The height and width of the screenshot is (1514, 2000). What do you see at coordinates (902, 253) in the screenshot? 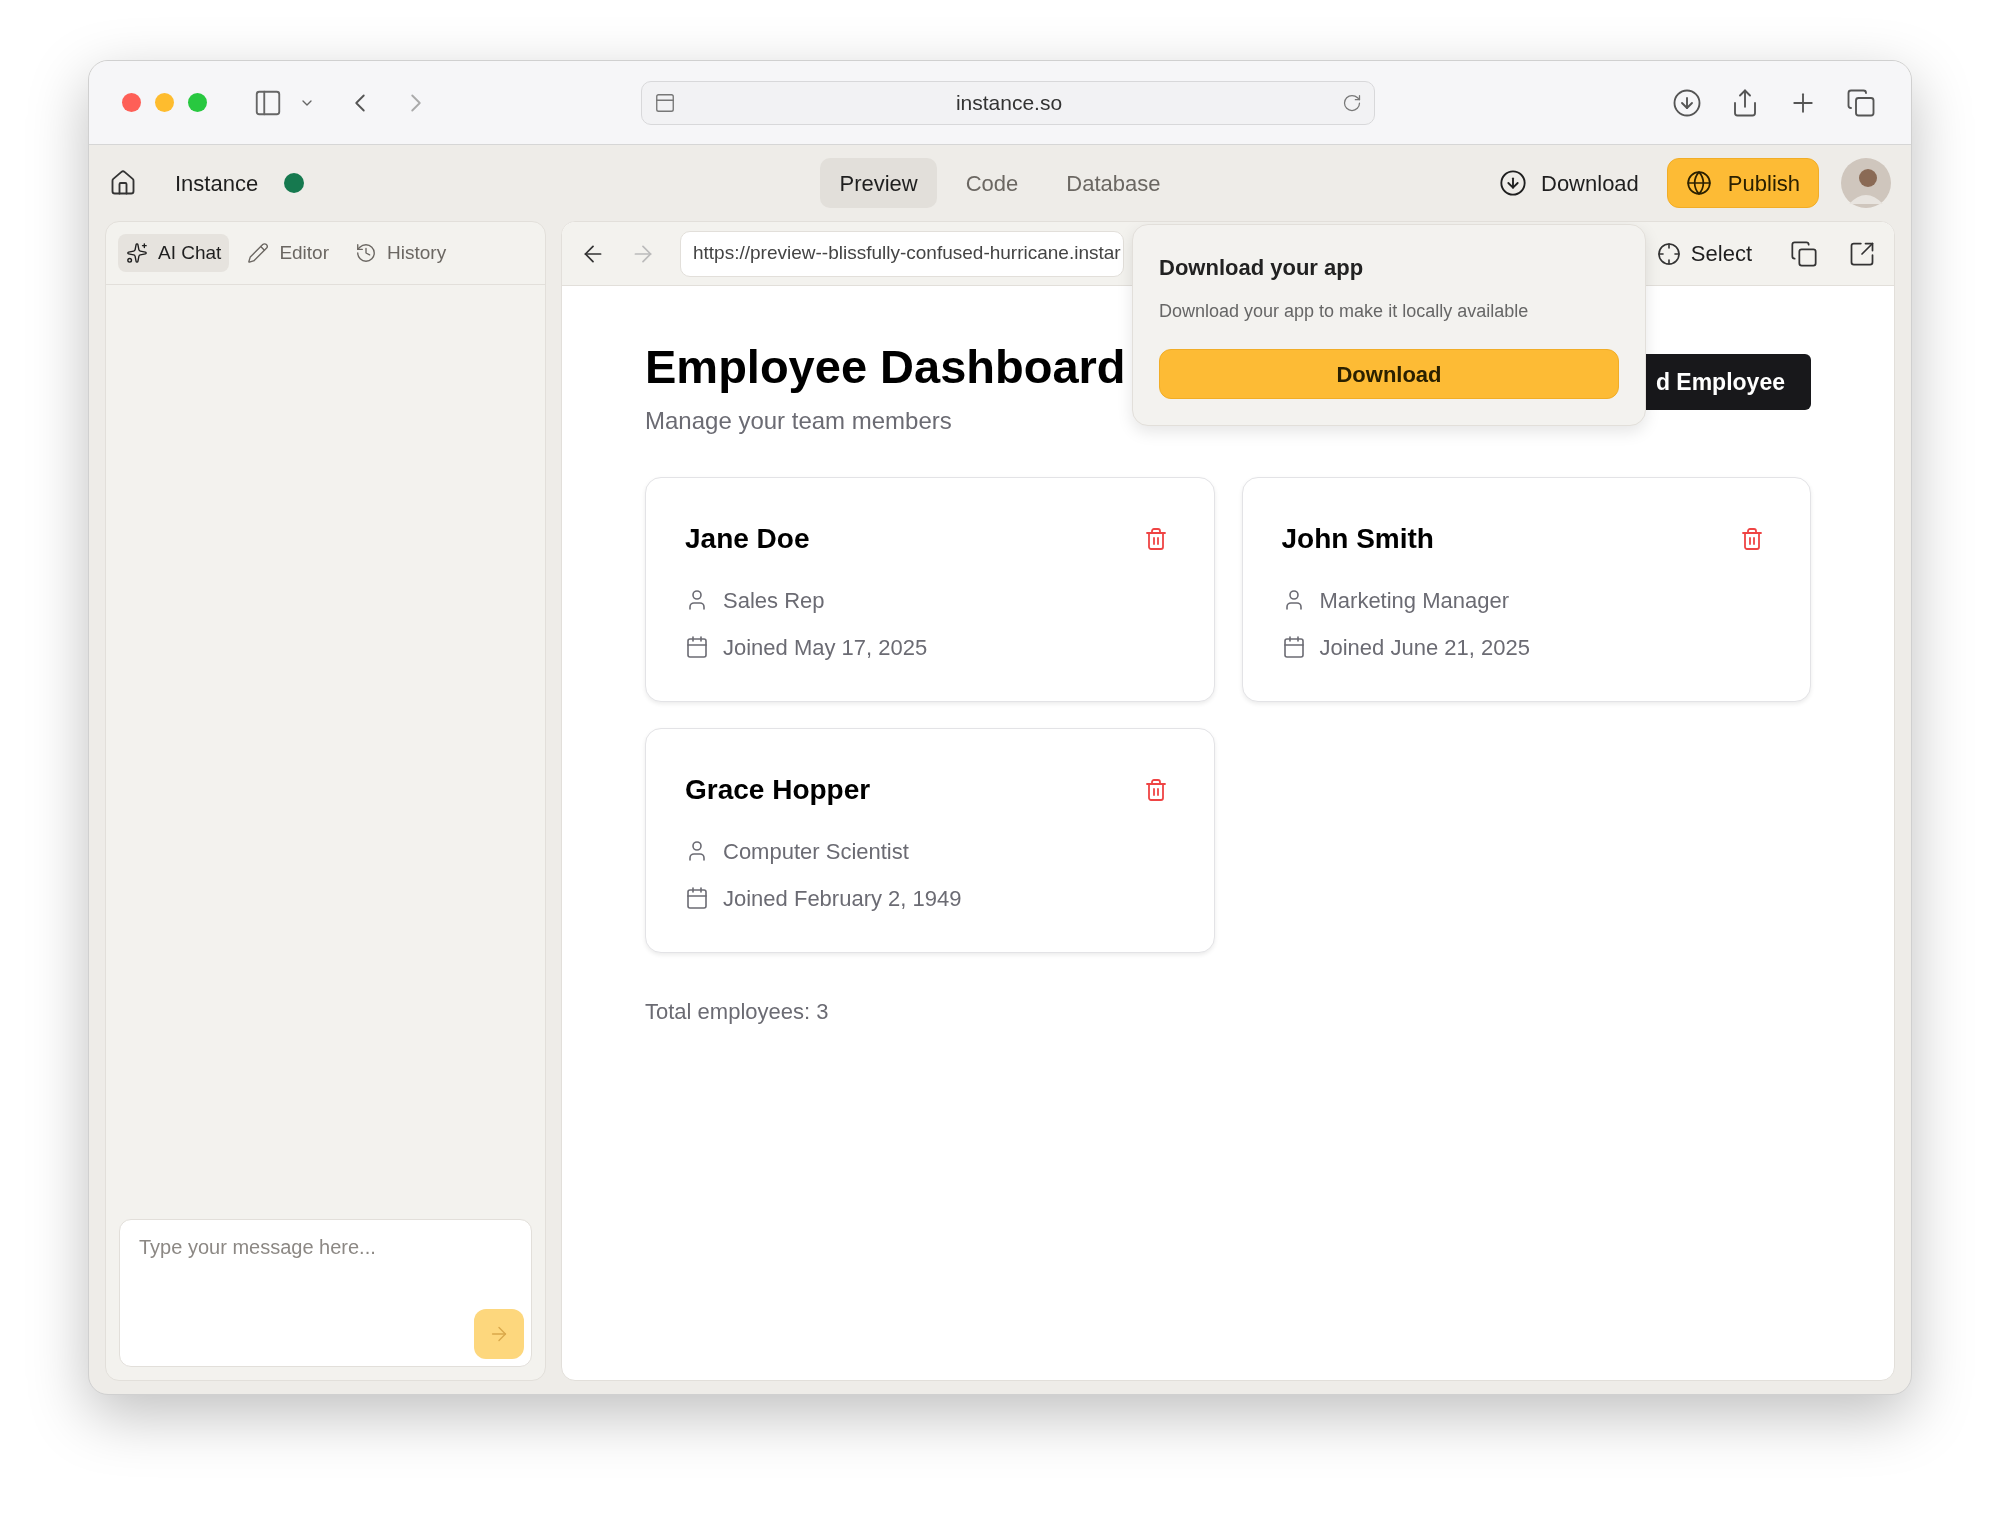
I see `url-field: https://preview--blissfully-confused-hurricane.instar` at bounding box center [902, 253].